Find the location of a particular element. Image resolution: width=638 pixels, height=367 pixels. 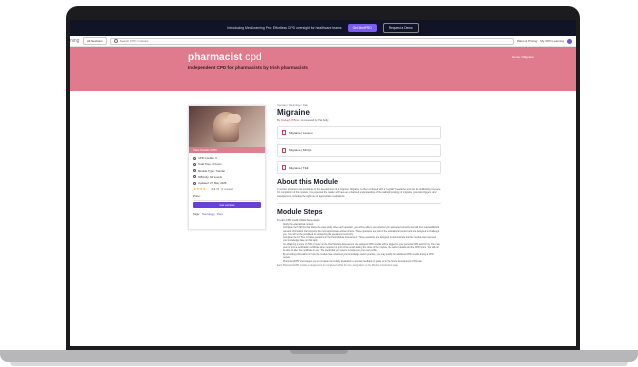

laptop-notch is located at coordinates (319, 352).